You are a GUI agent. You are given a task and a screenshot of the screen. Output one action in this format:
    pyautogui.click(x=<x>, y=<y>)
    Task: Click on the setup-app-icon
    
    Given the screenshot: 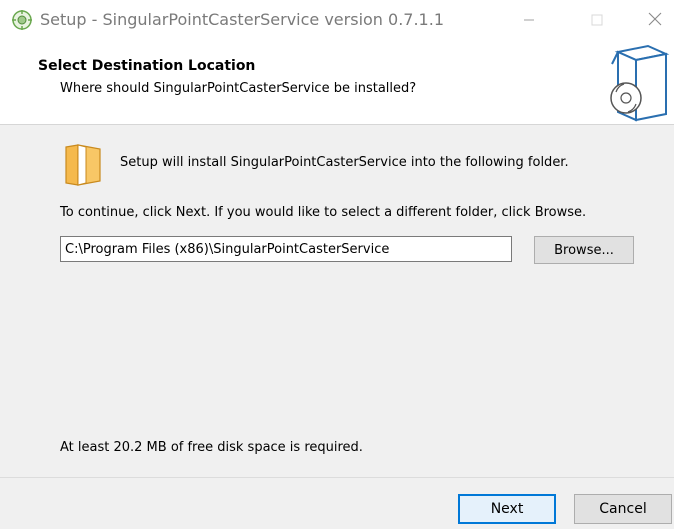 What is the action you would take?
    pyautogui.click(x=22, y=20)
    